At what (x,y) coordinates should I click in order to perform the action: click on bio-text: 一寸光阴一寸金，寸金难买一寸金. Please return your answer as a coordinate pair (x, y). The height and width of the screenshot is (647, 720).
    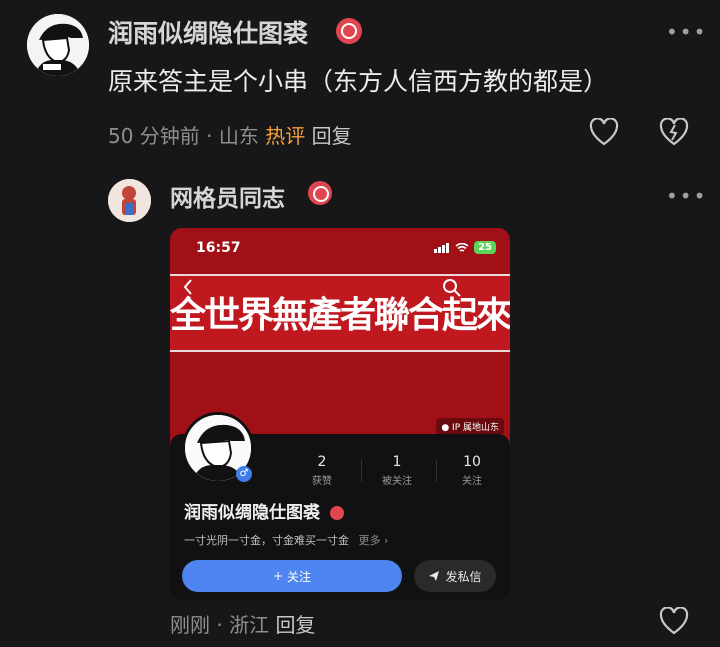
    Looking at the image, I should click on (266, 540).